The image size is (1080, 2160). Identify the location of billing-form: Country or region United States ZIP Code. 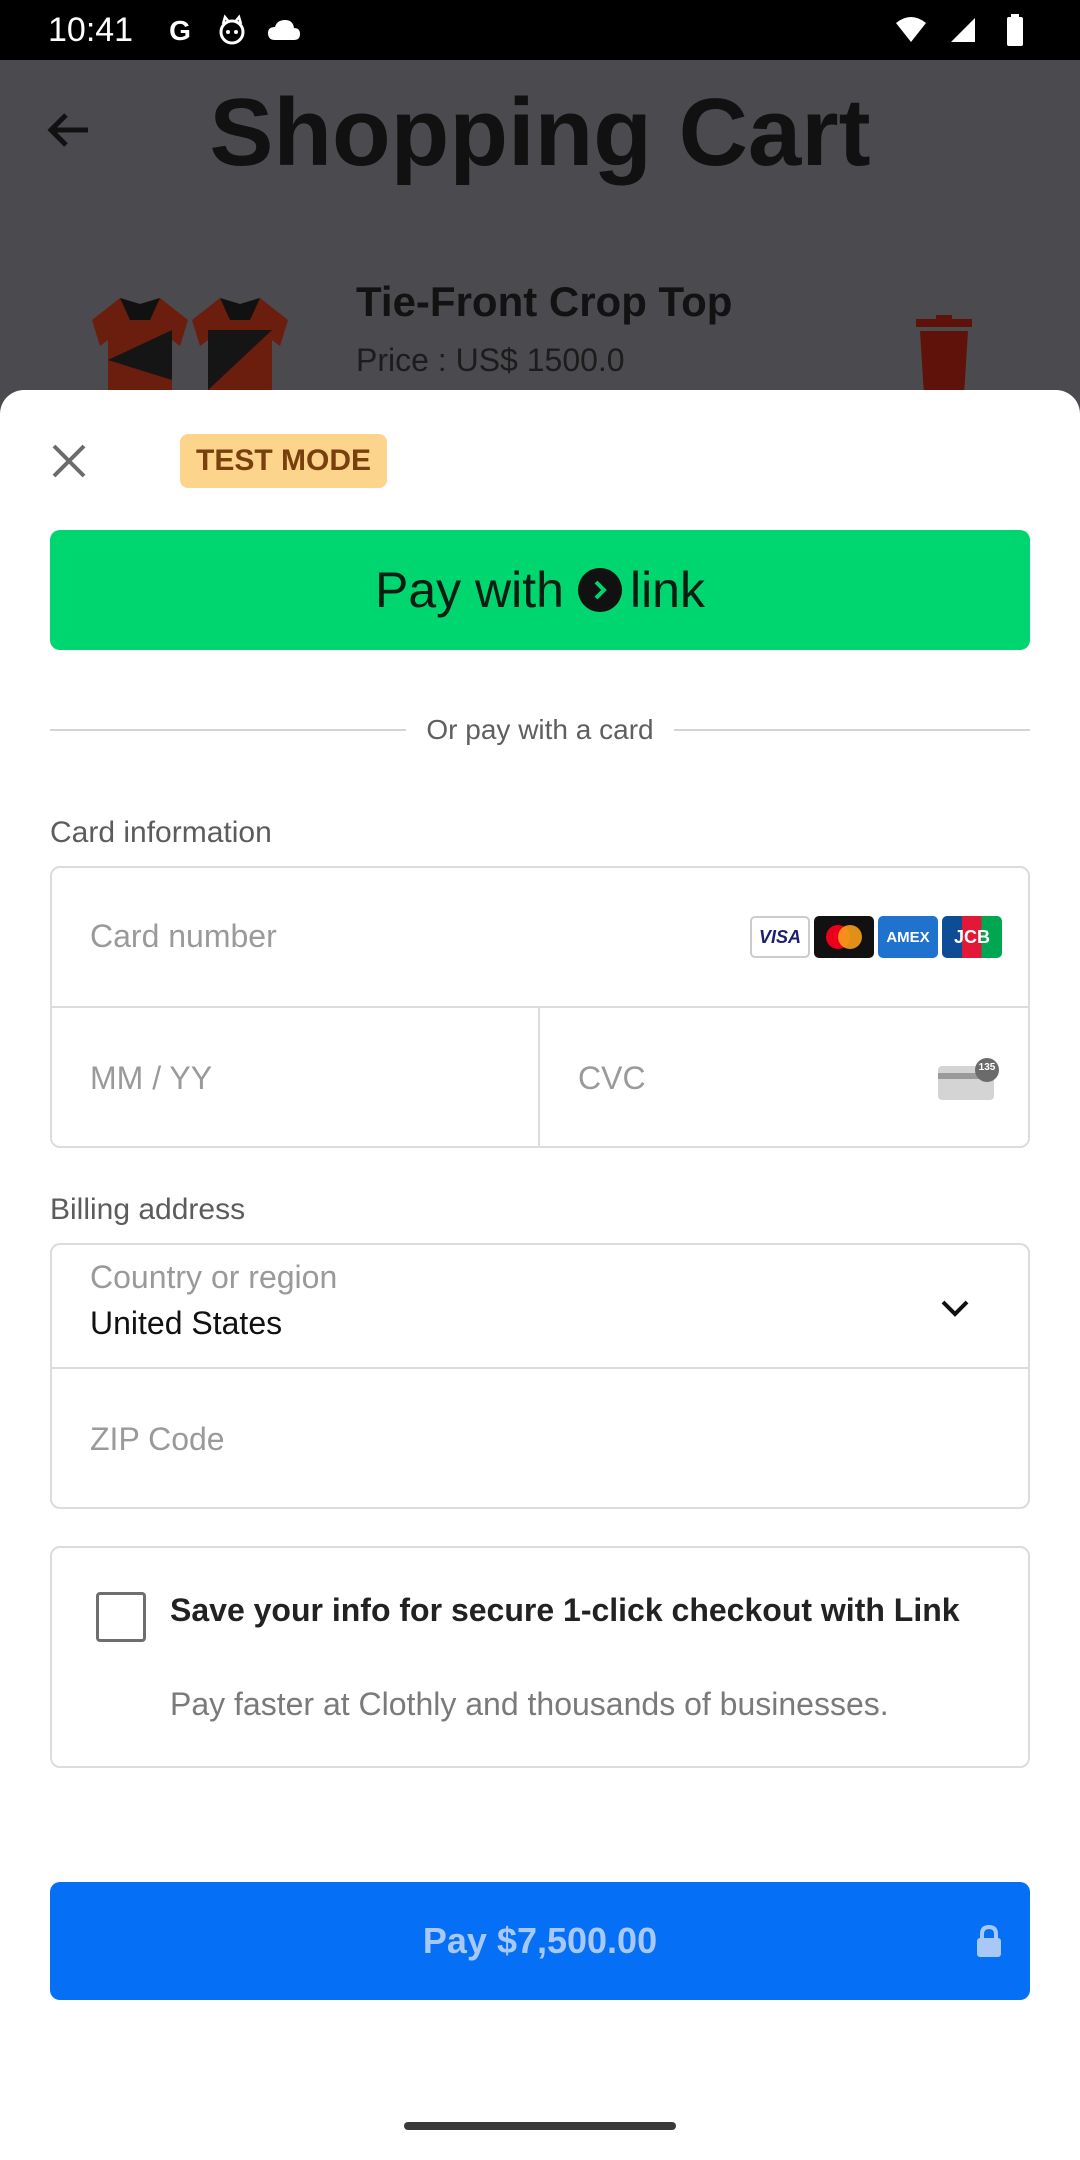
(540, 1376).